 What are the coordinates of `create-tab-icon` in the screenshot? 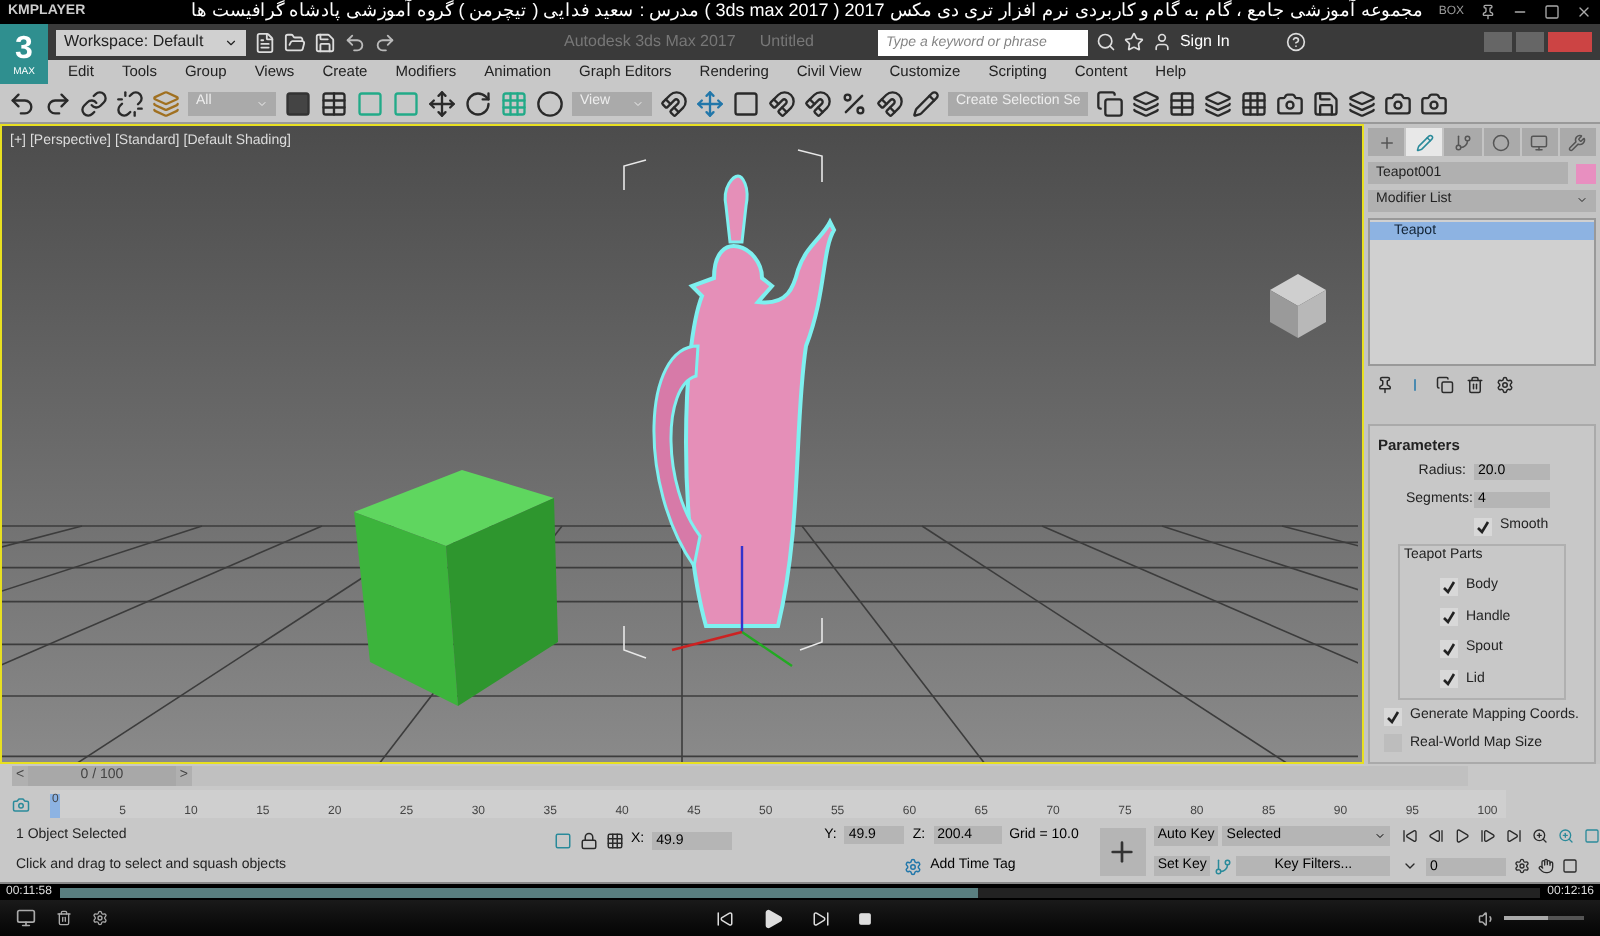 It's located at (1386, 142).